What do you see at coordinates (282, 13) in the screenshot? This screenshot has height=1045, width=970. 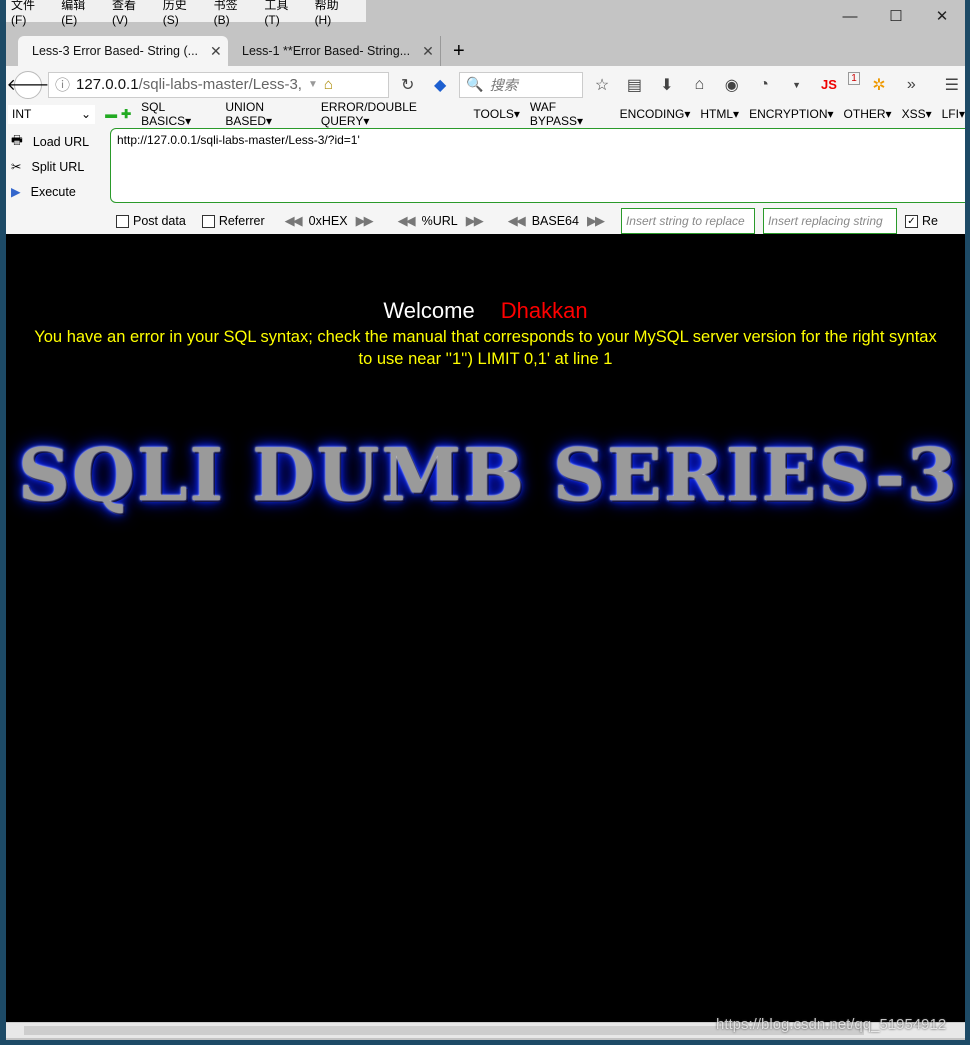 I see `menu-tools: 工具(T)` at bounding box center [282, 13].